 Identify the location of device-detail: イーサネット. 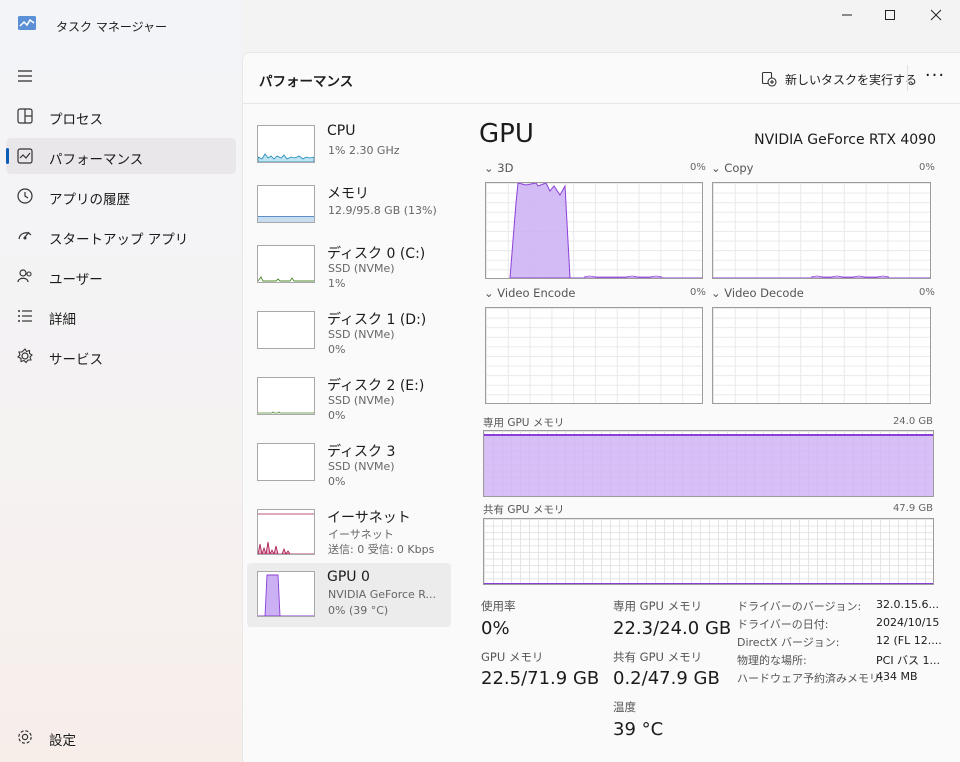
(361, 534).